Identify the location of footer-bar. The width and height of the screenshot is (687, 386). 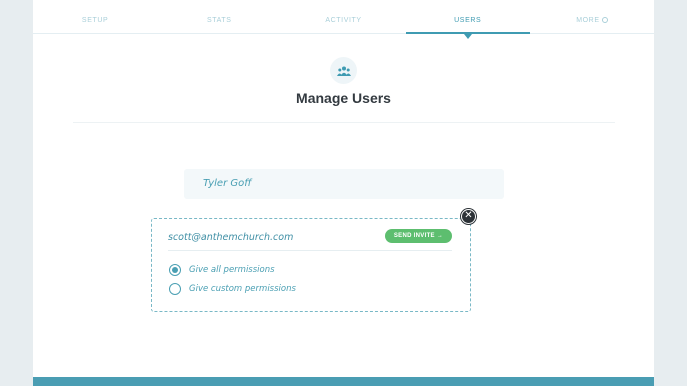
(343, 381).